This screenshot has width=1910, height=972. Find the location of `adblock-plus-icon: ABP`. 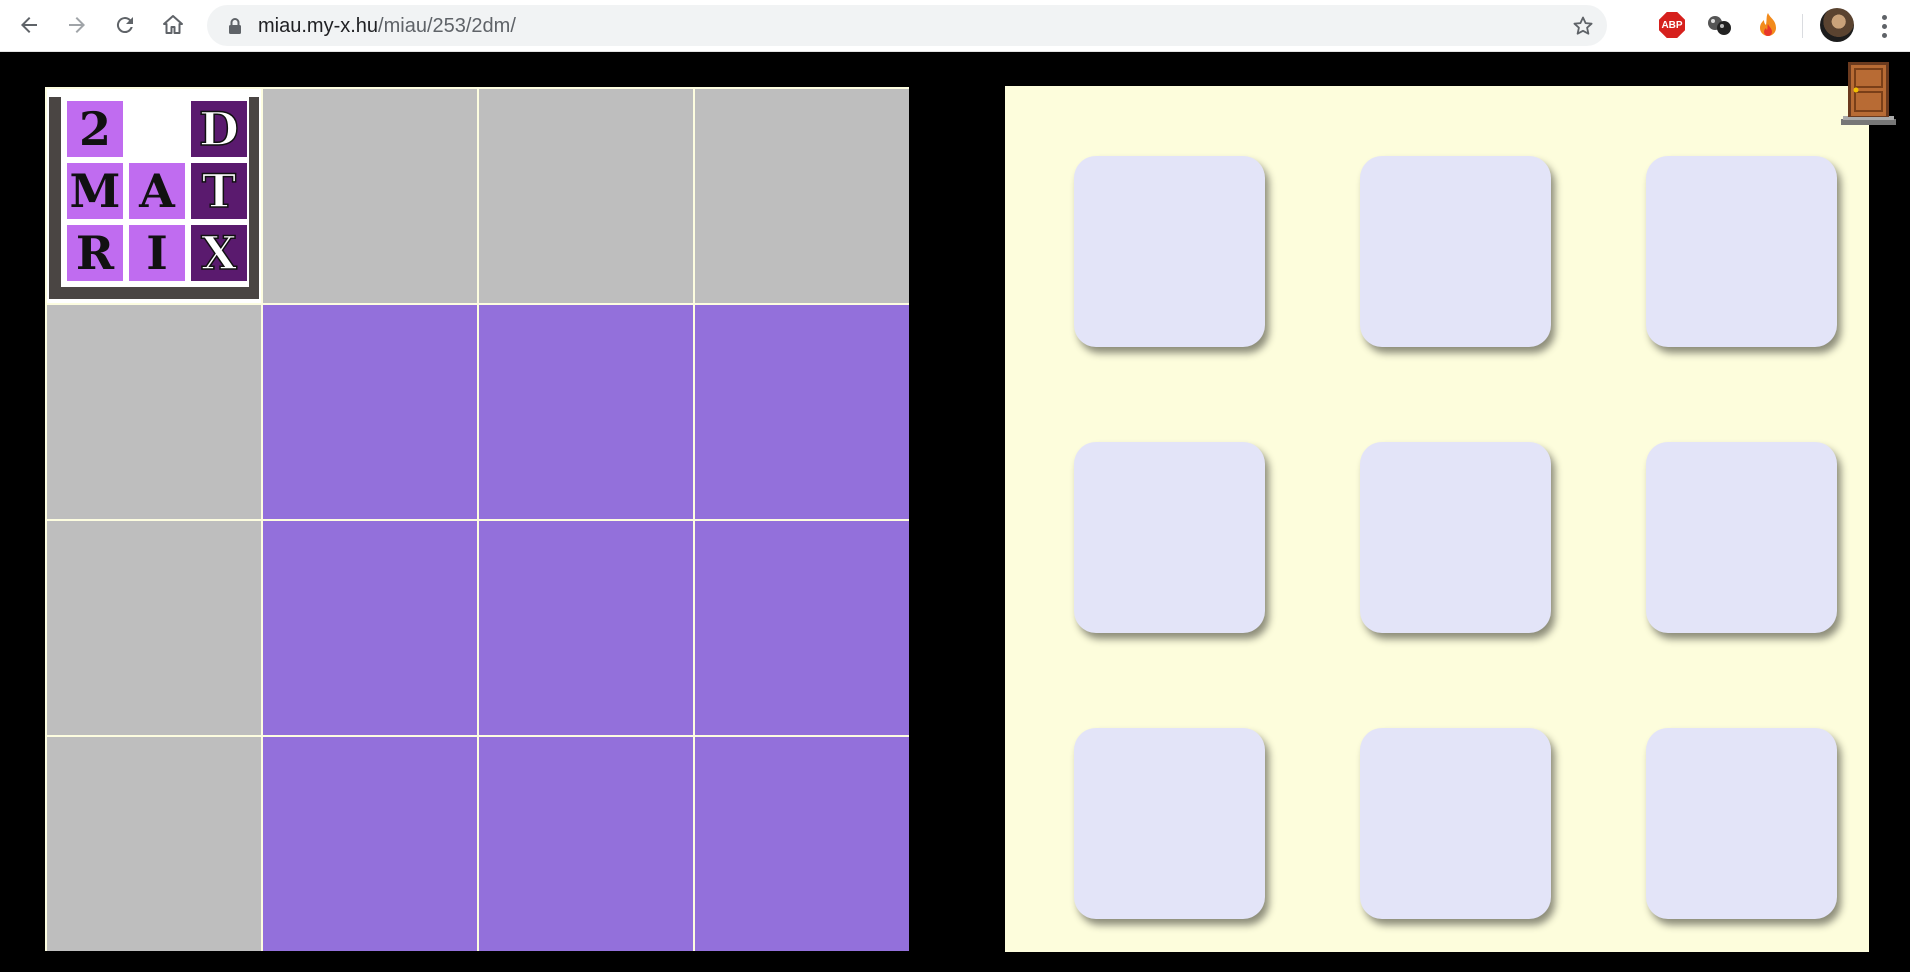

adblock-plus-icon: ABP is located at coordinates (1672, 25).